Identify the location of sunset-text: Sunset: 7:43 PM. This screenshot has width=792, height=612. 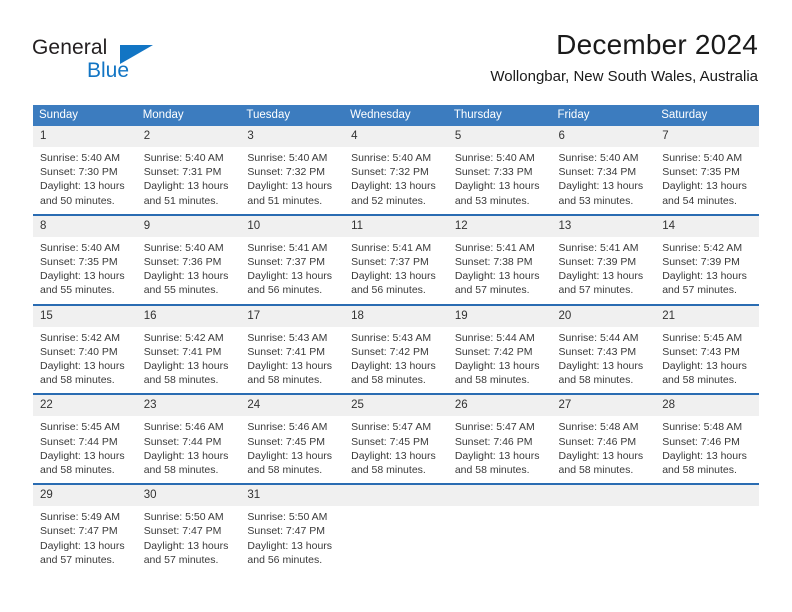
(597, 351).